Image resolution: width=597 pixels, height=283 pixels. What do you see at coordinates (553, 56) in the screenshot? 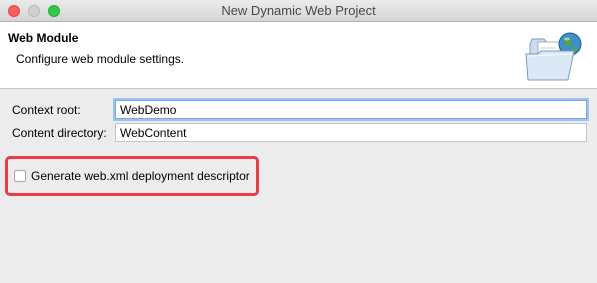
I see `folder-globe-icon` at bounding box center [553, 56].